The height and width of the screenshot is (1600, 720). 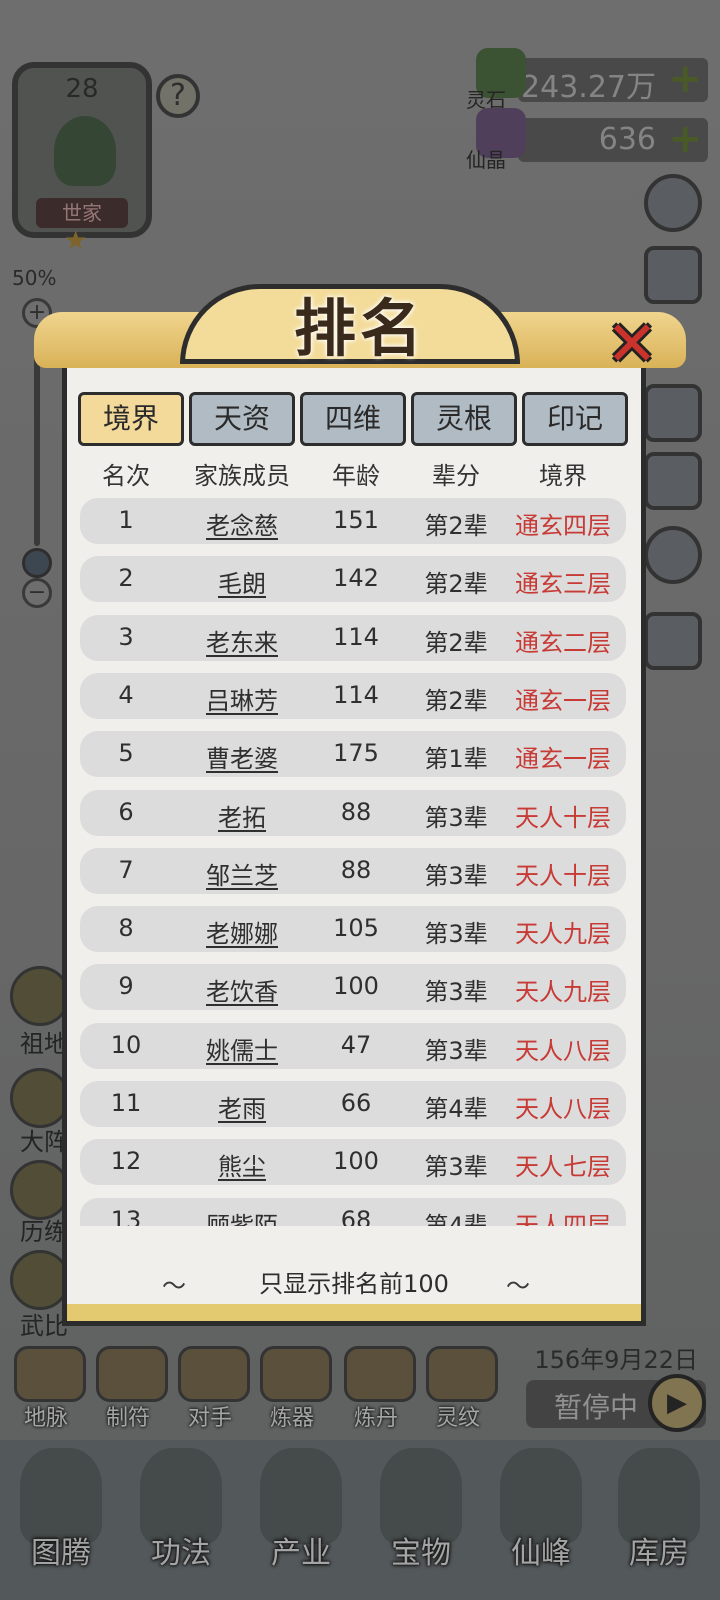 I want to click on col-realm: 境界, so click(x=563, y=476).